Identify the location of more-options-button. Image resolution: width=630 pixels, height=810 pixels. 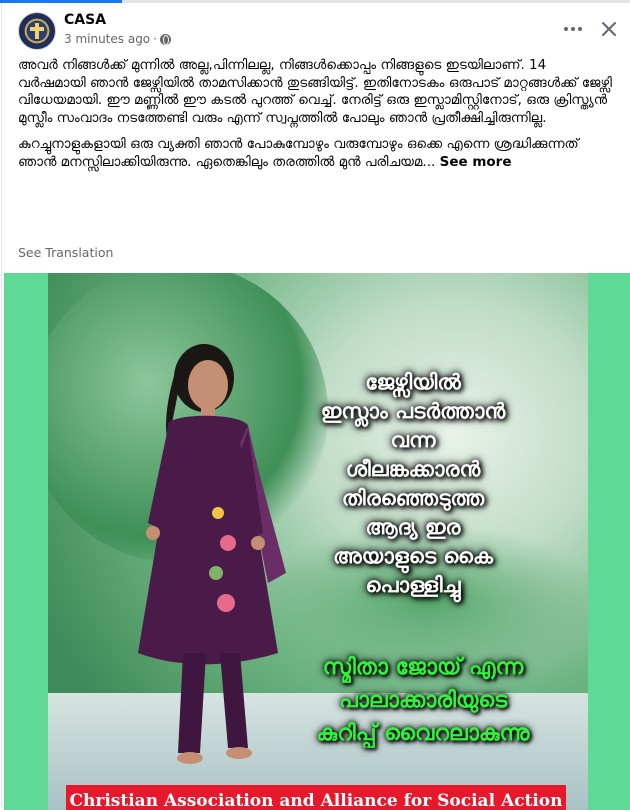
(573, 29).